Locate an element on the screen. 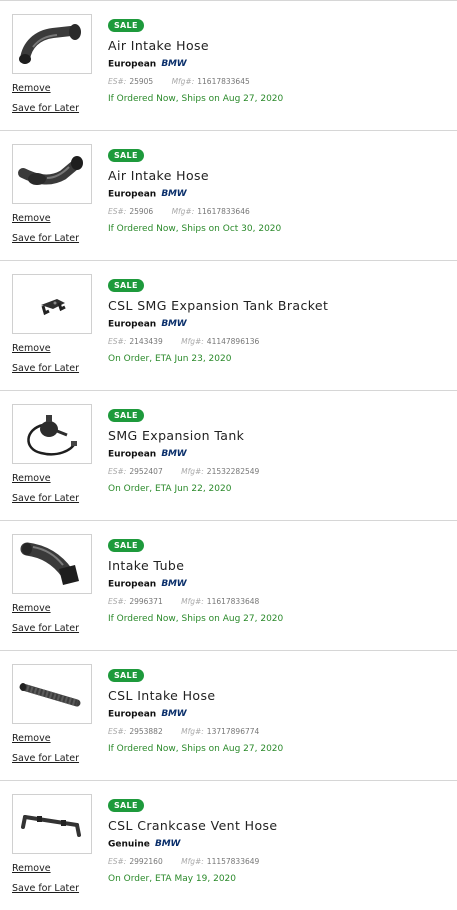  part-numbers: ES#: 25905 Mfg#: 11617833645 is located at coordinates (280, 81).